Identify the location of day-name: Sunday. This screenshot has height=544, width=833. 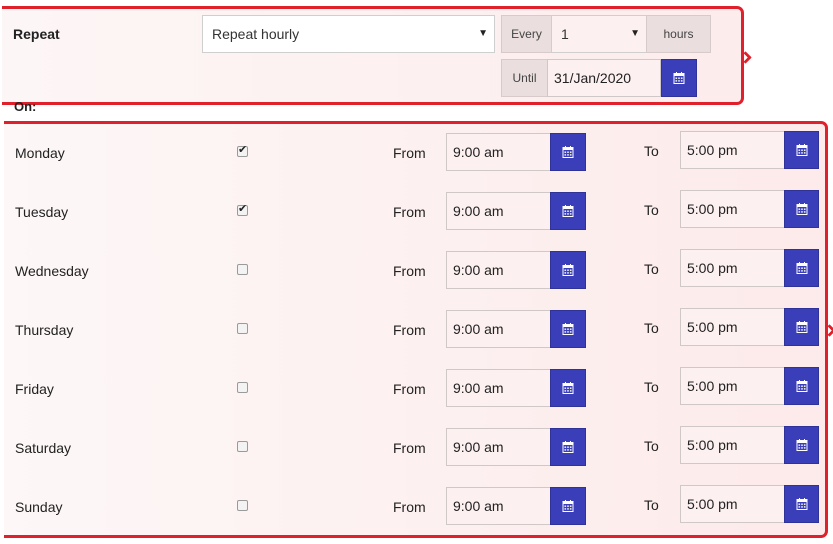
(39, 507).